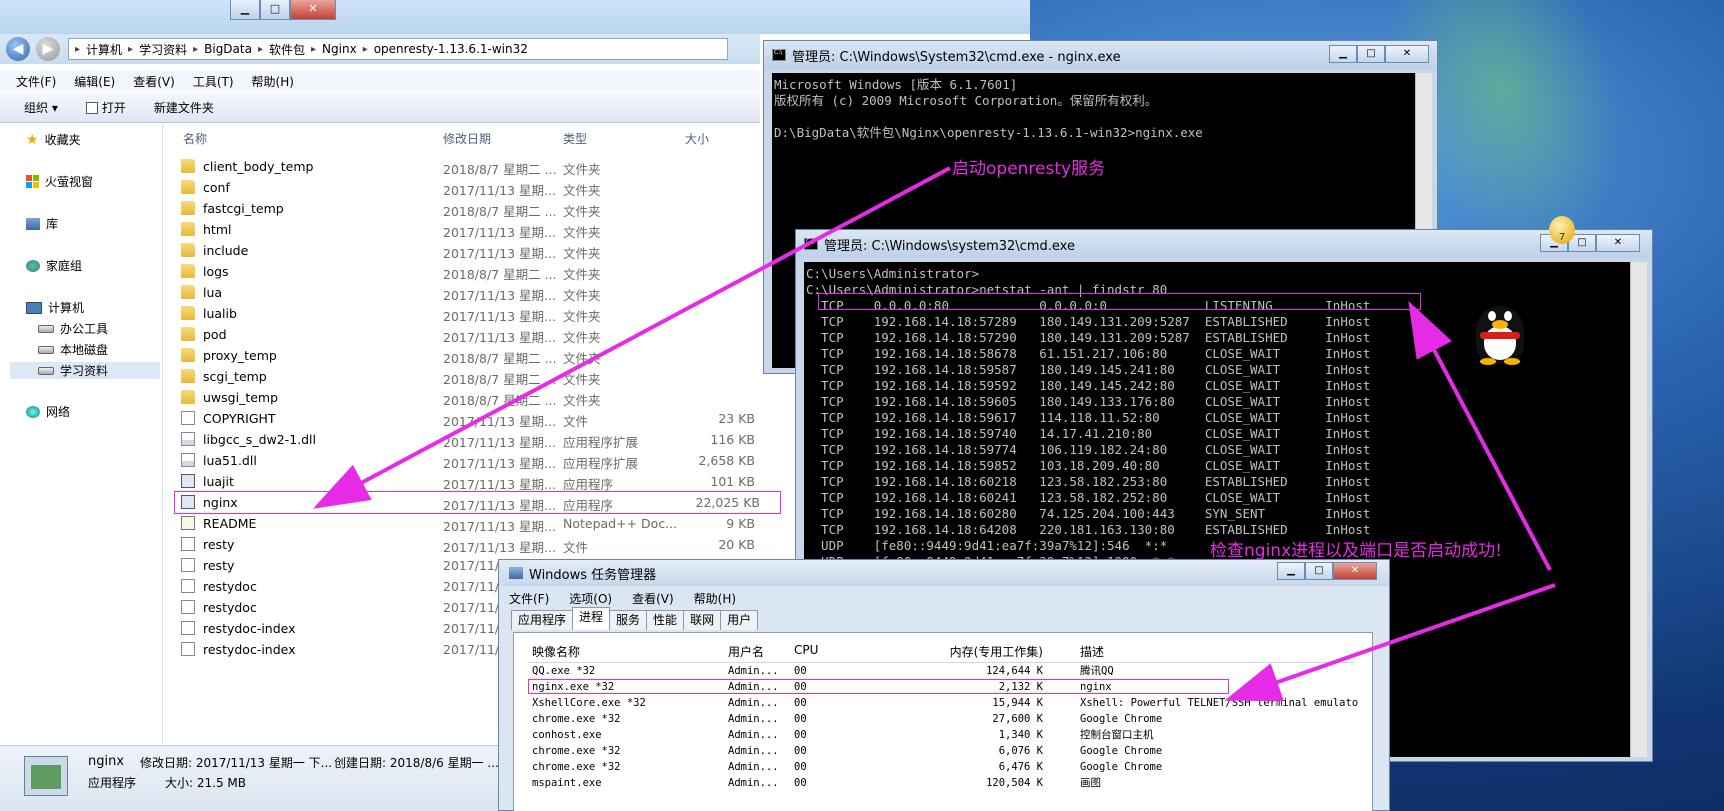 This screenshot has height=811, width=1724. I want to click on file-row: lua51.dll 2017/11/13 星期... 应用程序扩展 2,658 KB, so click(475, 460).